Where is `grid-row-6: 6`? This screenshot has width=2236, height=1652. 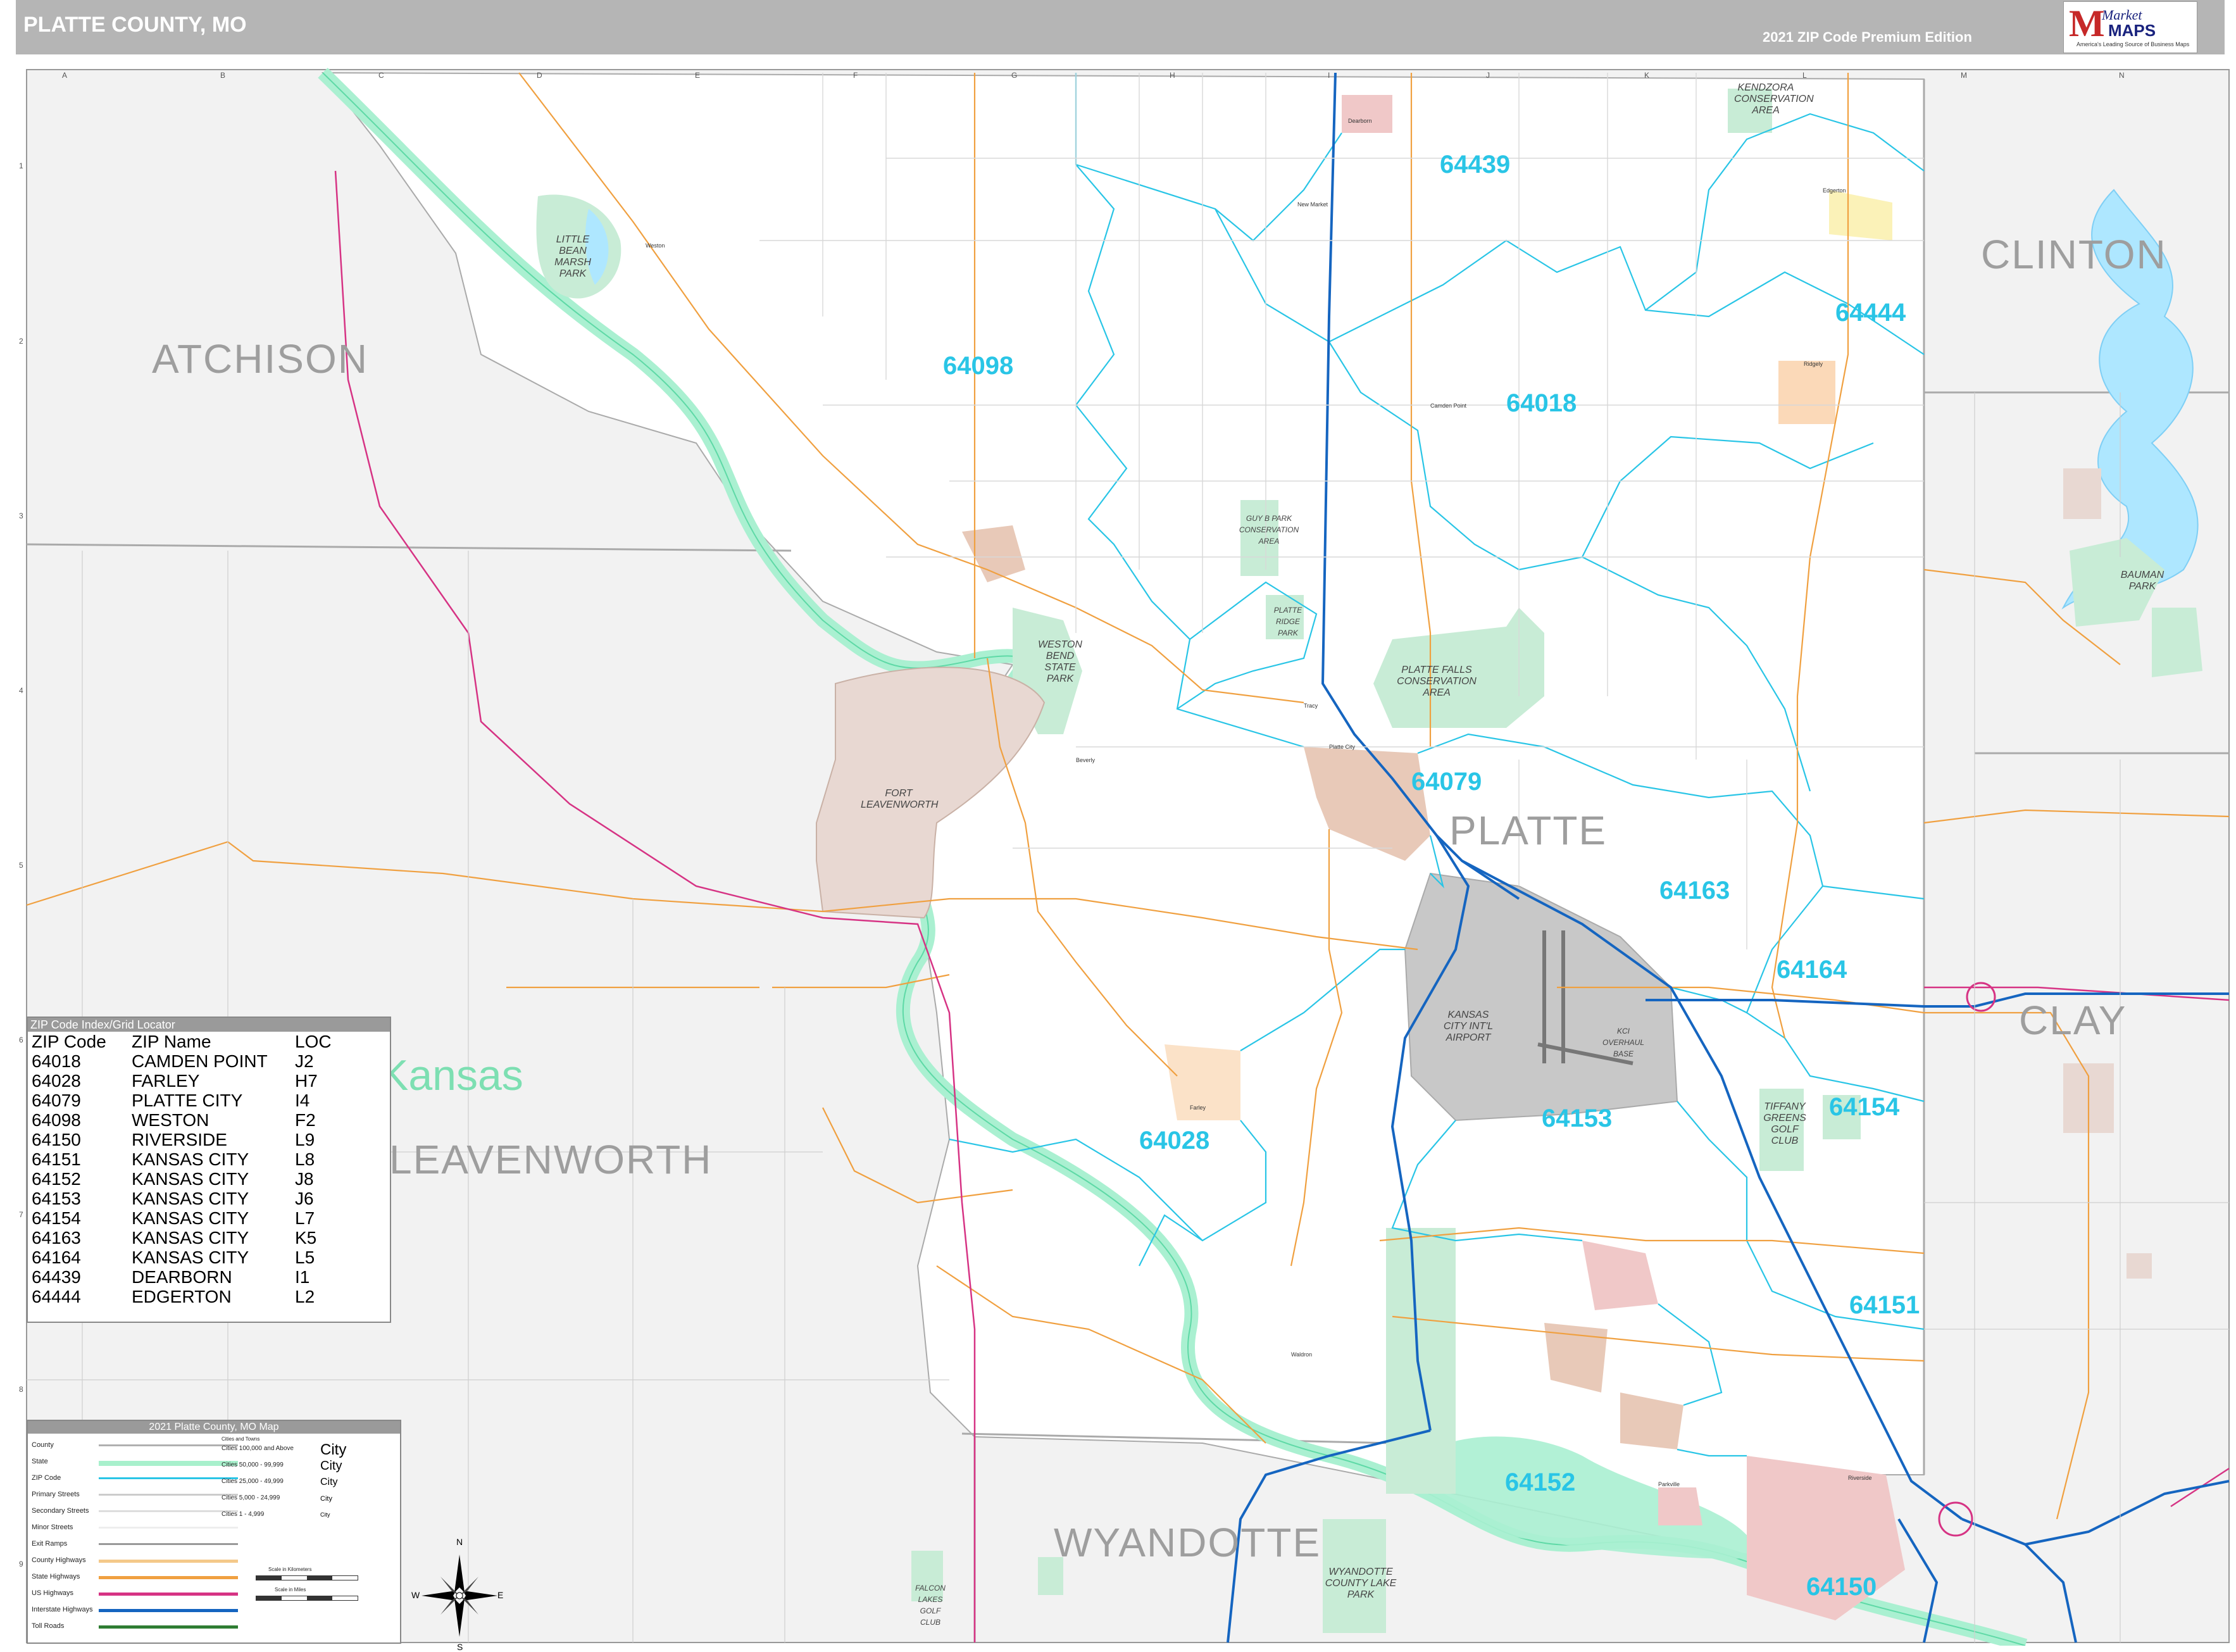
grid-row-6: 6 is located at coordinates (21, 1040).